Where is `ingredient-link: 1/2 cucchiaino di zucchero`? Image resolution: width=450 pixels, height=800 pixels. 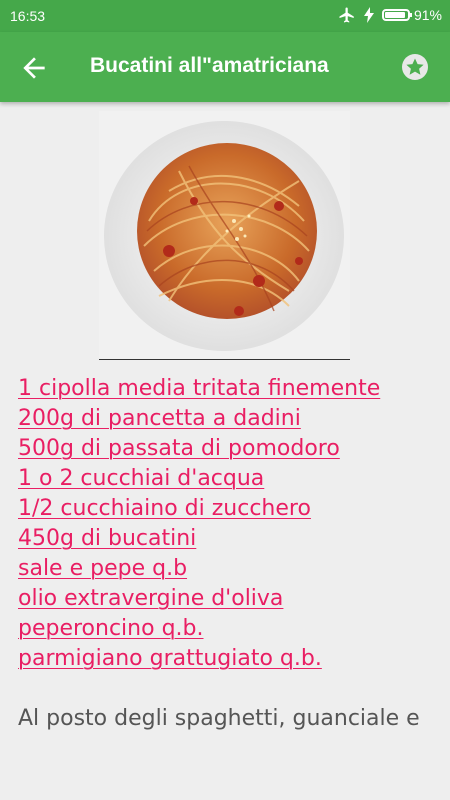
ingredient-link: 1/2 cucchiaino di zucchero is located at coordinates (228, 509).